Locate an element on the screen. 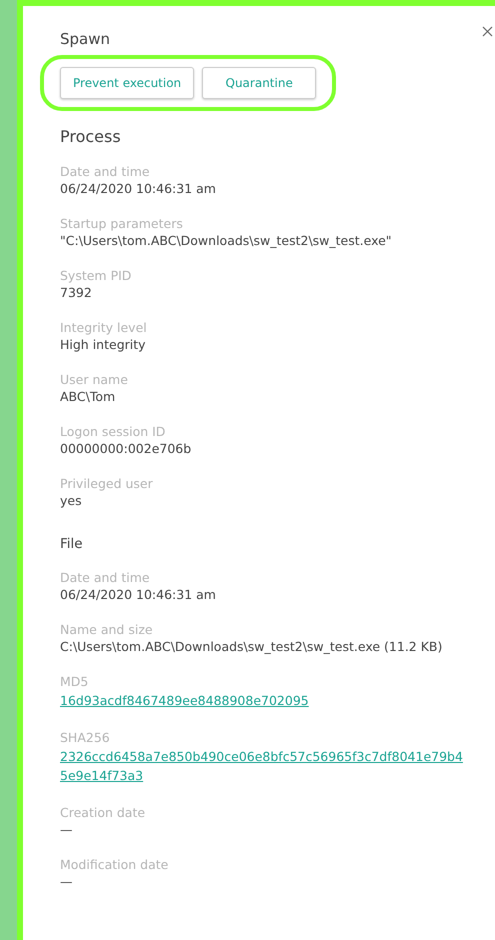 This screenshot has height=940, width=495. field-label: User name is located at coordinates (94, 379).